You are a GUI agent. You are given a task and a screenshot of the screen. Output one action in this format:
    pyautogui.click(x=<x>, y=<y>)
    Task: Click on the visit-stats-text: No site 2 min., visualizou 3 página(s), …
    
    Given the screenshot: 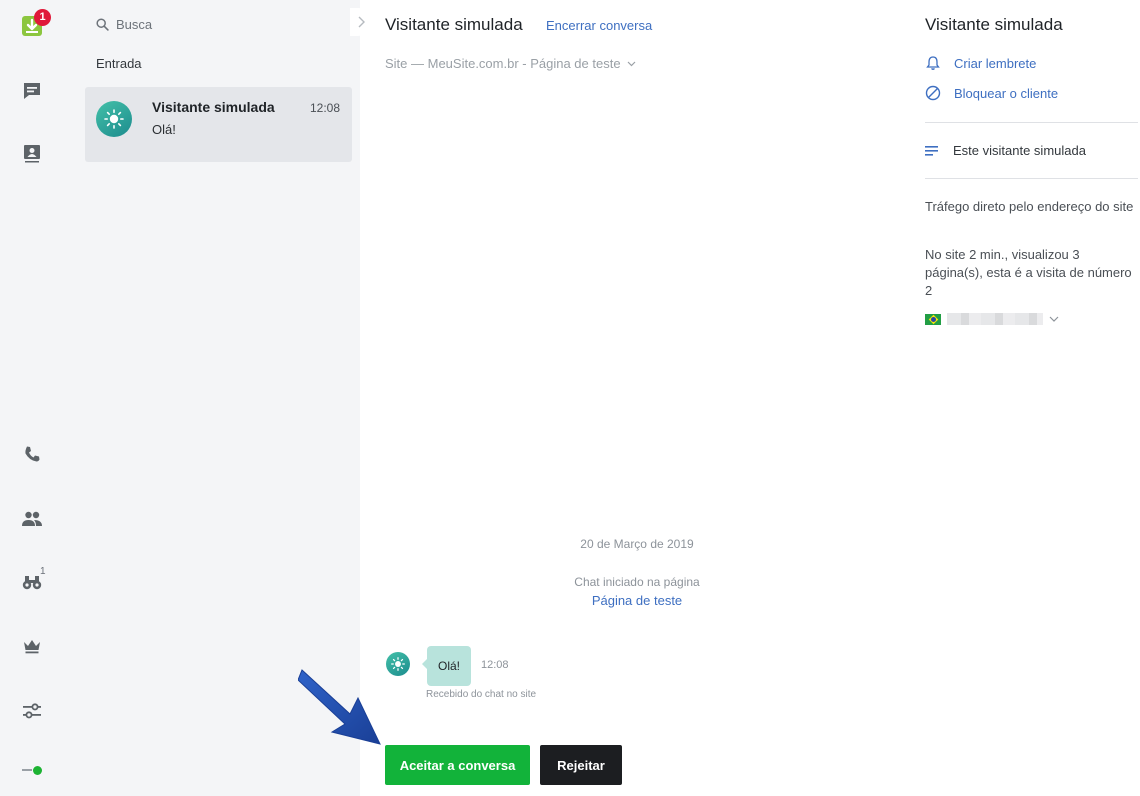 What is the action you would take?
    pyautogui.click(x=1028, y=272)
    